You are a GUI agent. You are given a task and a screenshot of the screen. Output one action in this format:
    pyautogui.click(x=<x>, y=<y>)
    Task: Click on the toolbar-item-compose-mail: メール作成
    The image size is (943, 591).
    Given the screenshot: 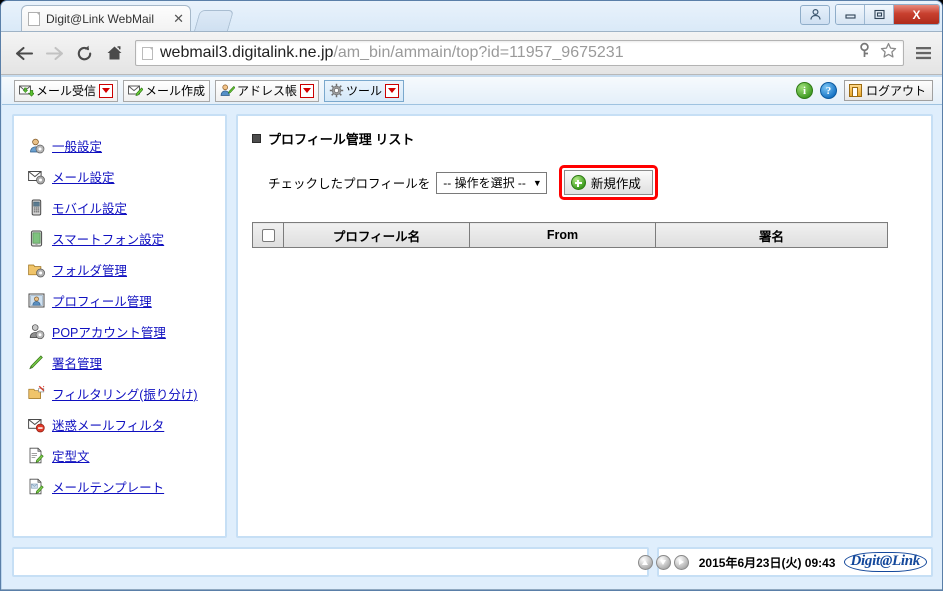 What is the action you would take?
    pyautogui.click(x=167, y=90)
    